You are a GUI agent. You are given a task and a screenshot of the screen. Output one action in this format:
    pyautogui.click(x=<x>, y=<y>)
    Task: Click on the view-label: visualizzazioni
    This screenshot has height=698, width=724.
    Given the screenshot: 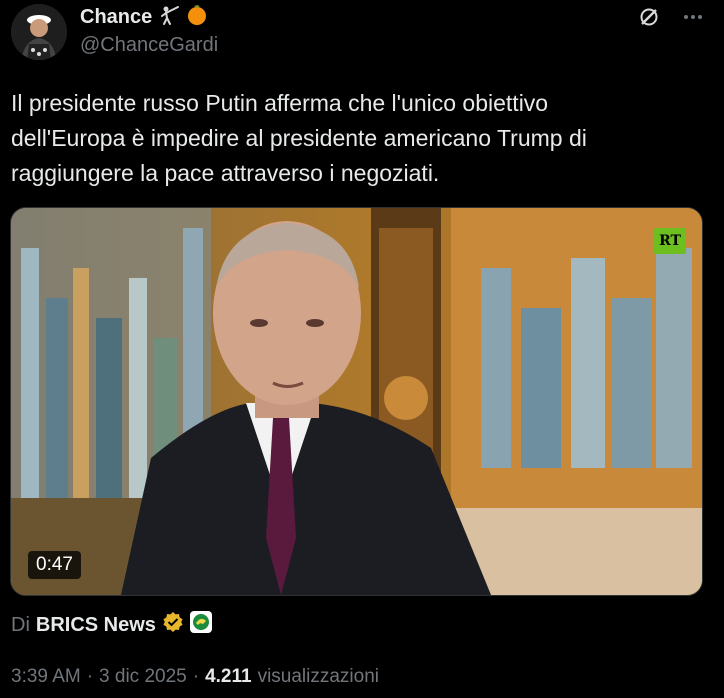 What is the action you would take?
    pyautogui.click(x=318, y=676)
    